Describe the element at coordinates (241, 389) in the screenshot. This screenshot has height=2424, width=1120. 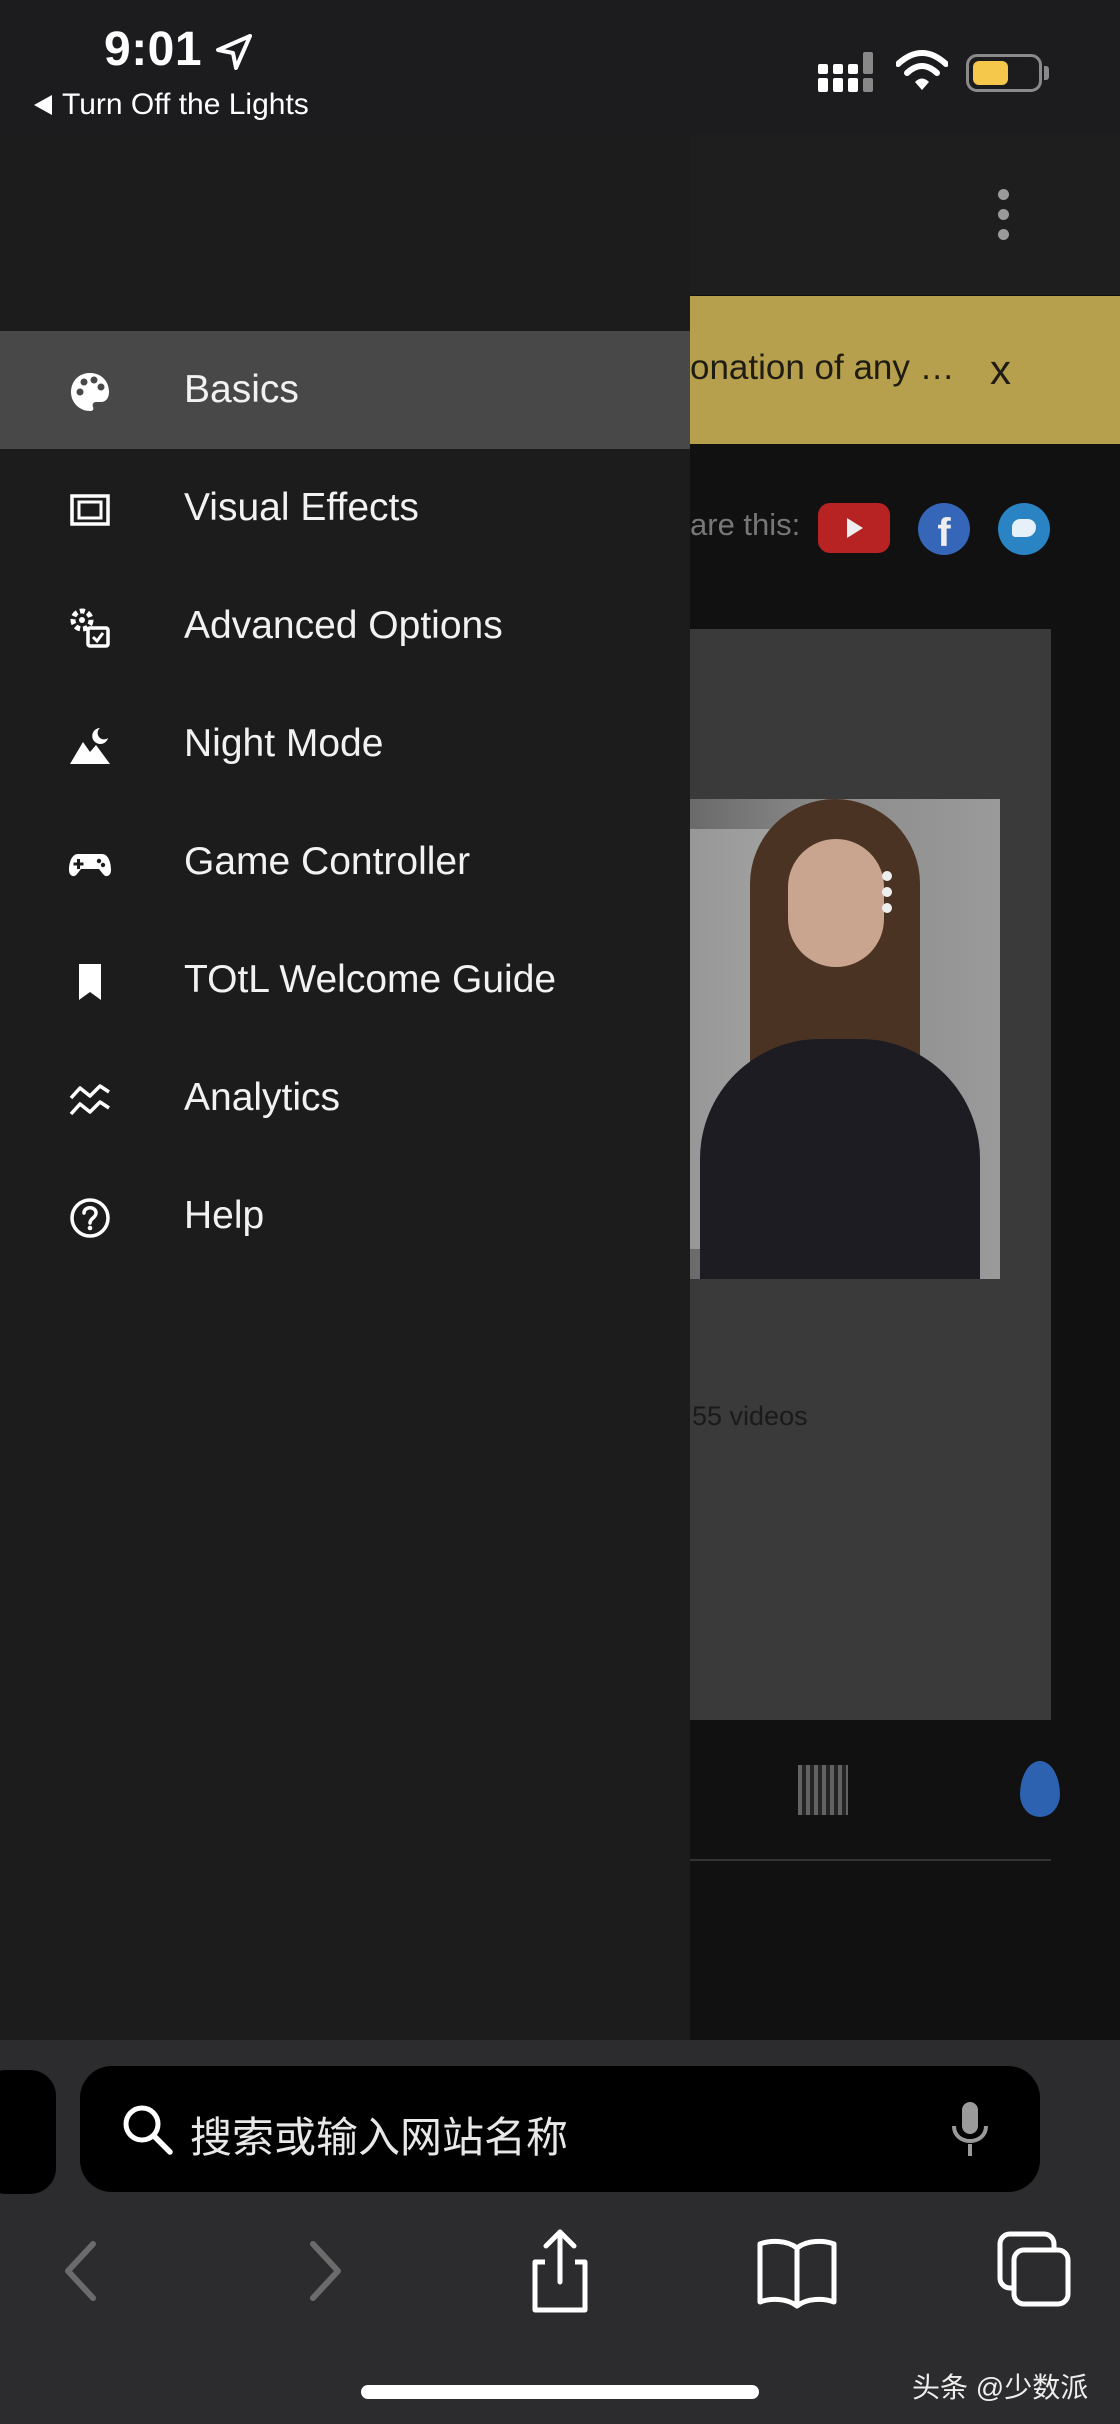
I see `menu-label-basics: Basics` at that location.